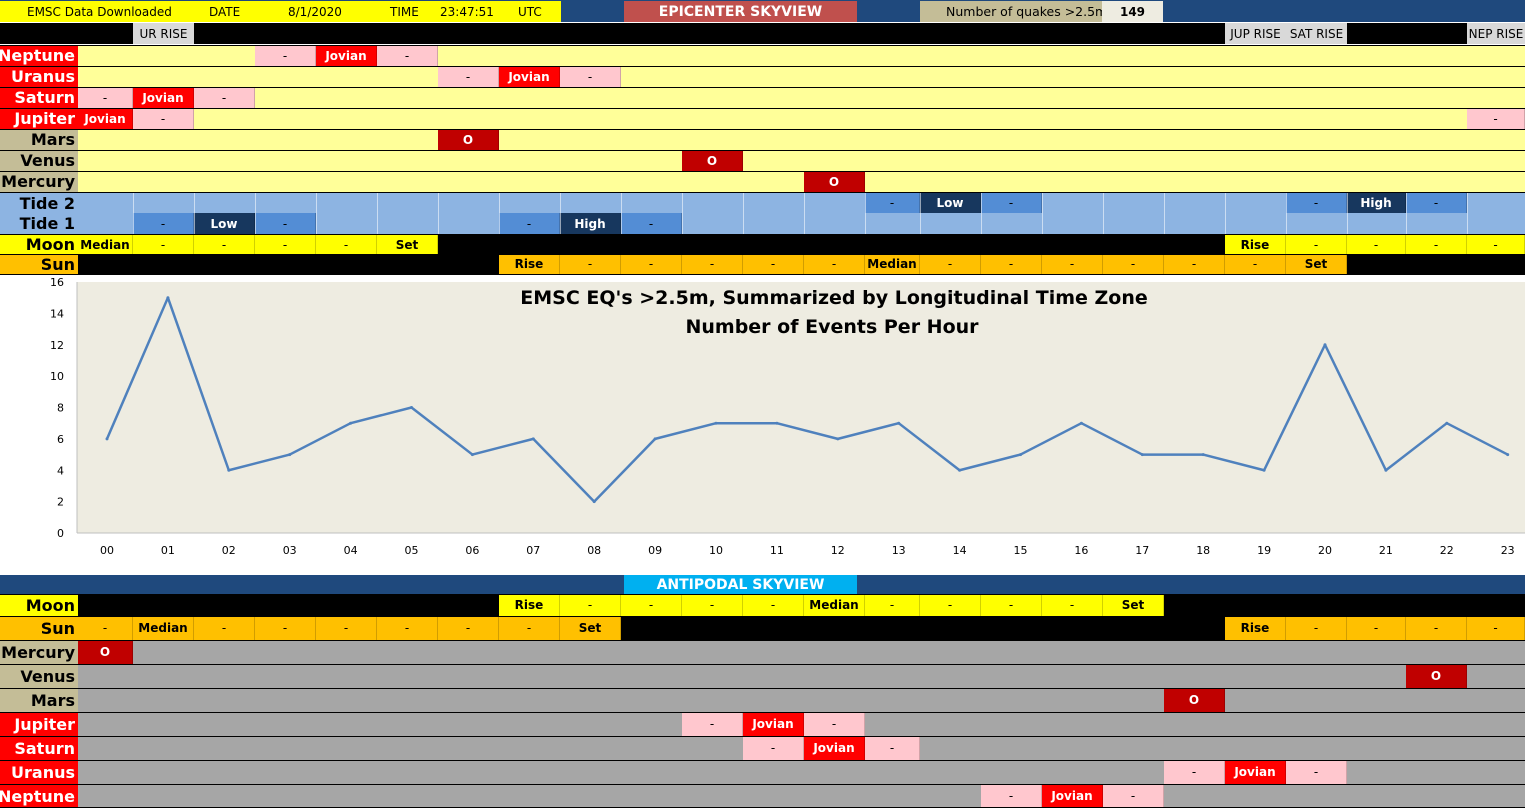 This screenshot has width=1525, height=808. Describe the element at coordinates (60, 502) in the screenshot. I see `y-tick-label: 2` at that location.